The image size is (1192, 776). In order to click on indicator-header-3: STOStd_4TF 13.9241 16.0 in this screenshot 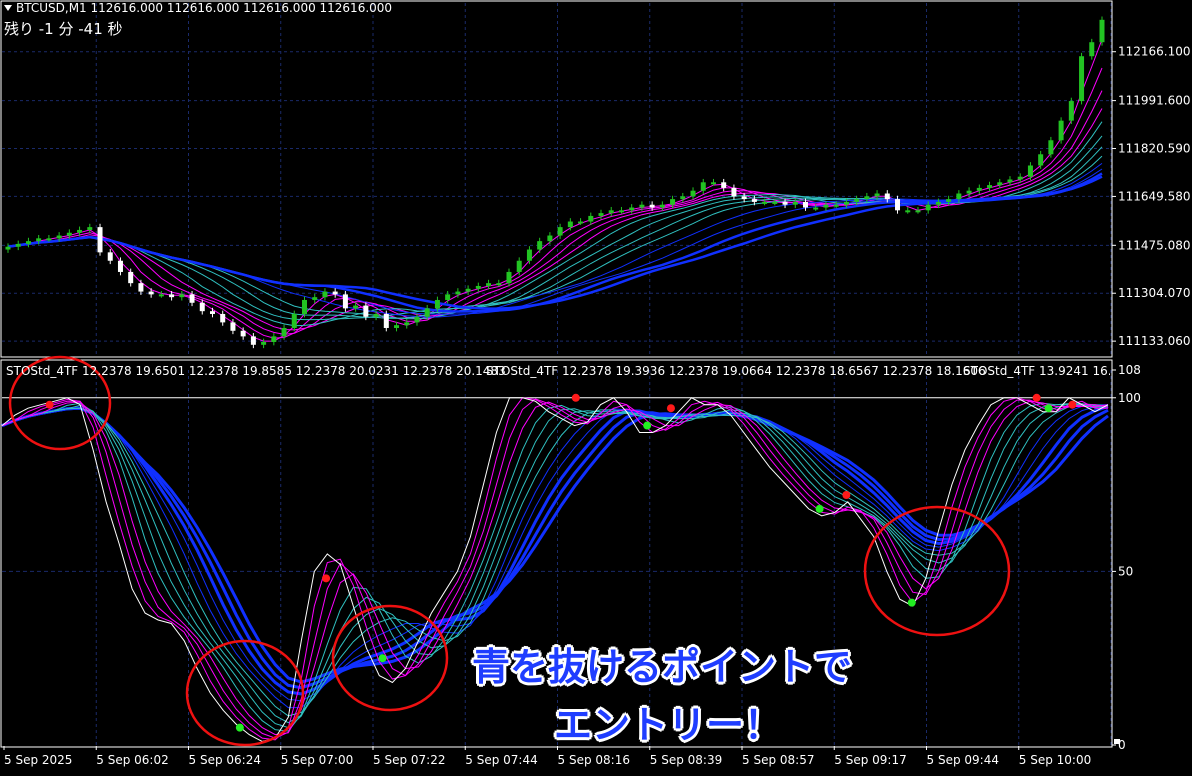, I will do `click(1036, 371)`.